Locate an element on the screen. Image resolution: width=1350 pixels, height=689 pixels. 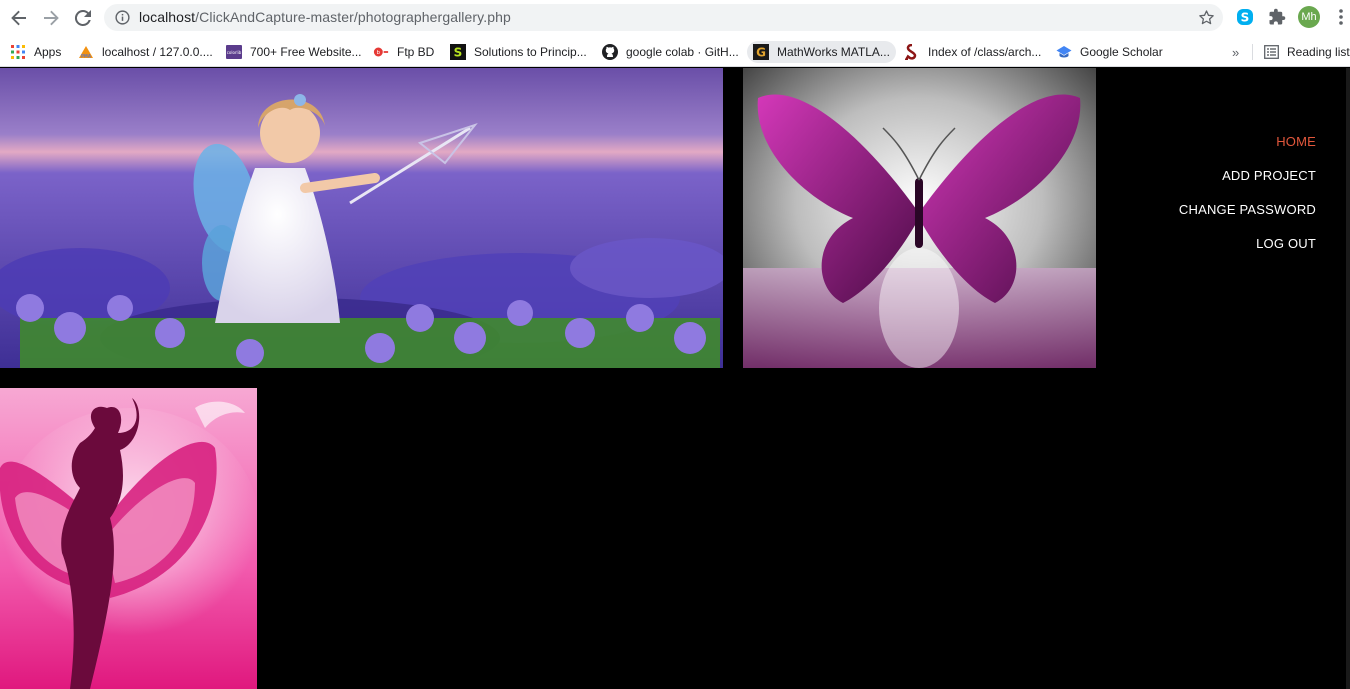
reading-list-icon is located at coordinates (1271, 52).